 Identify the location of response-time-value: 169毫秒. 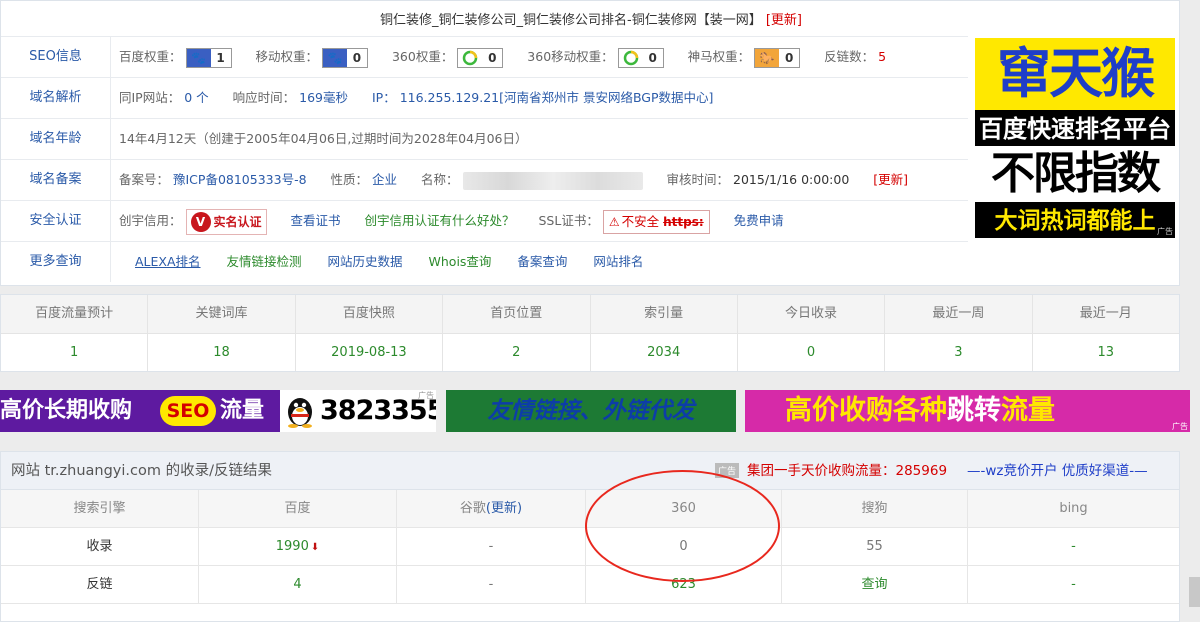
(323, 97).